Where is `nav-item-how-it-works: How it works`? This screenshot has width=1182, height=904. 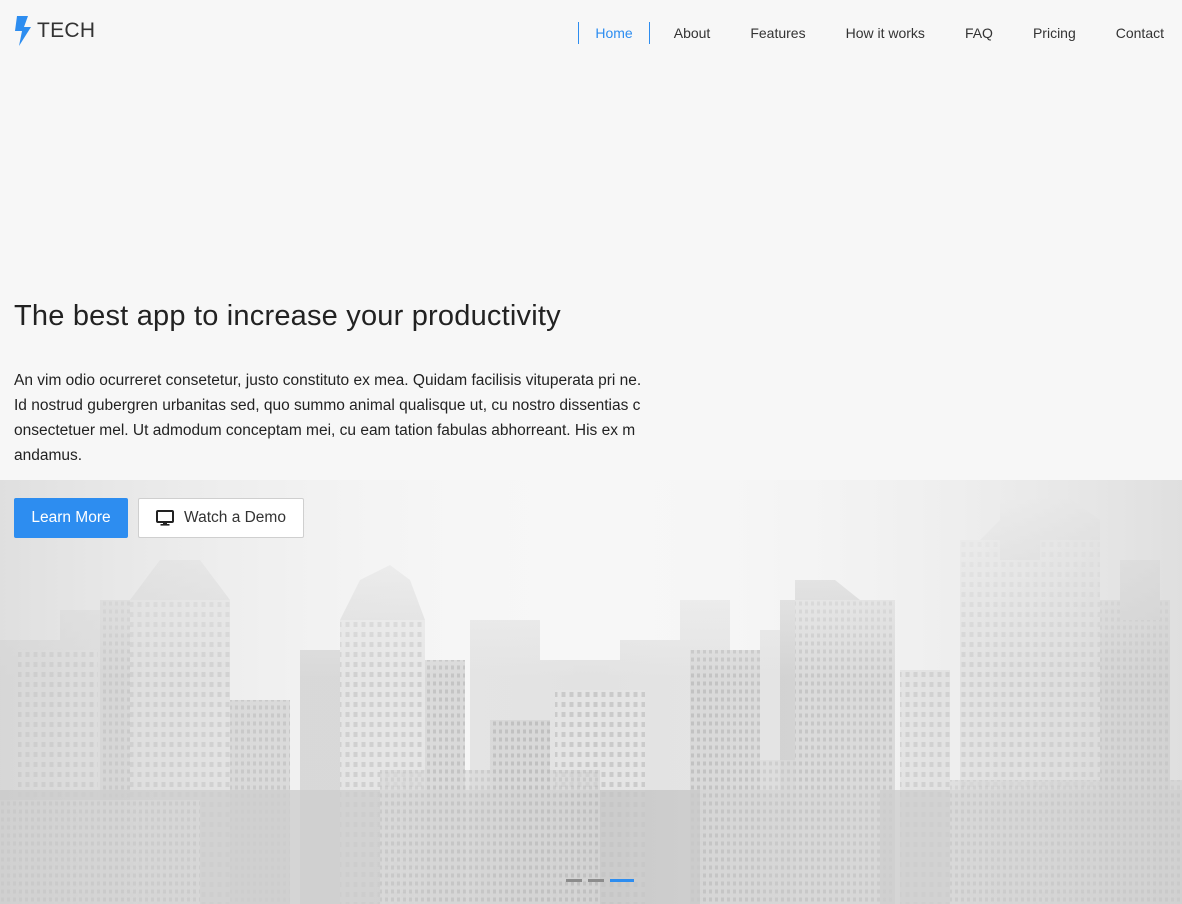 nav-item-how-it-works: How it works is located at coordinates (885, 33).